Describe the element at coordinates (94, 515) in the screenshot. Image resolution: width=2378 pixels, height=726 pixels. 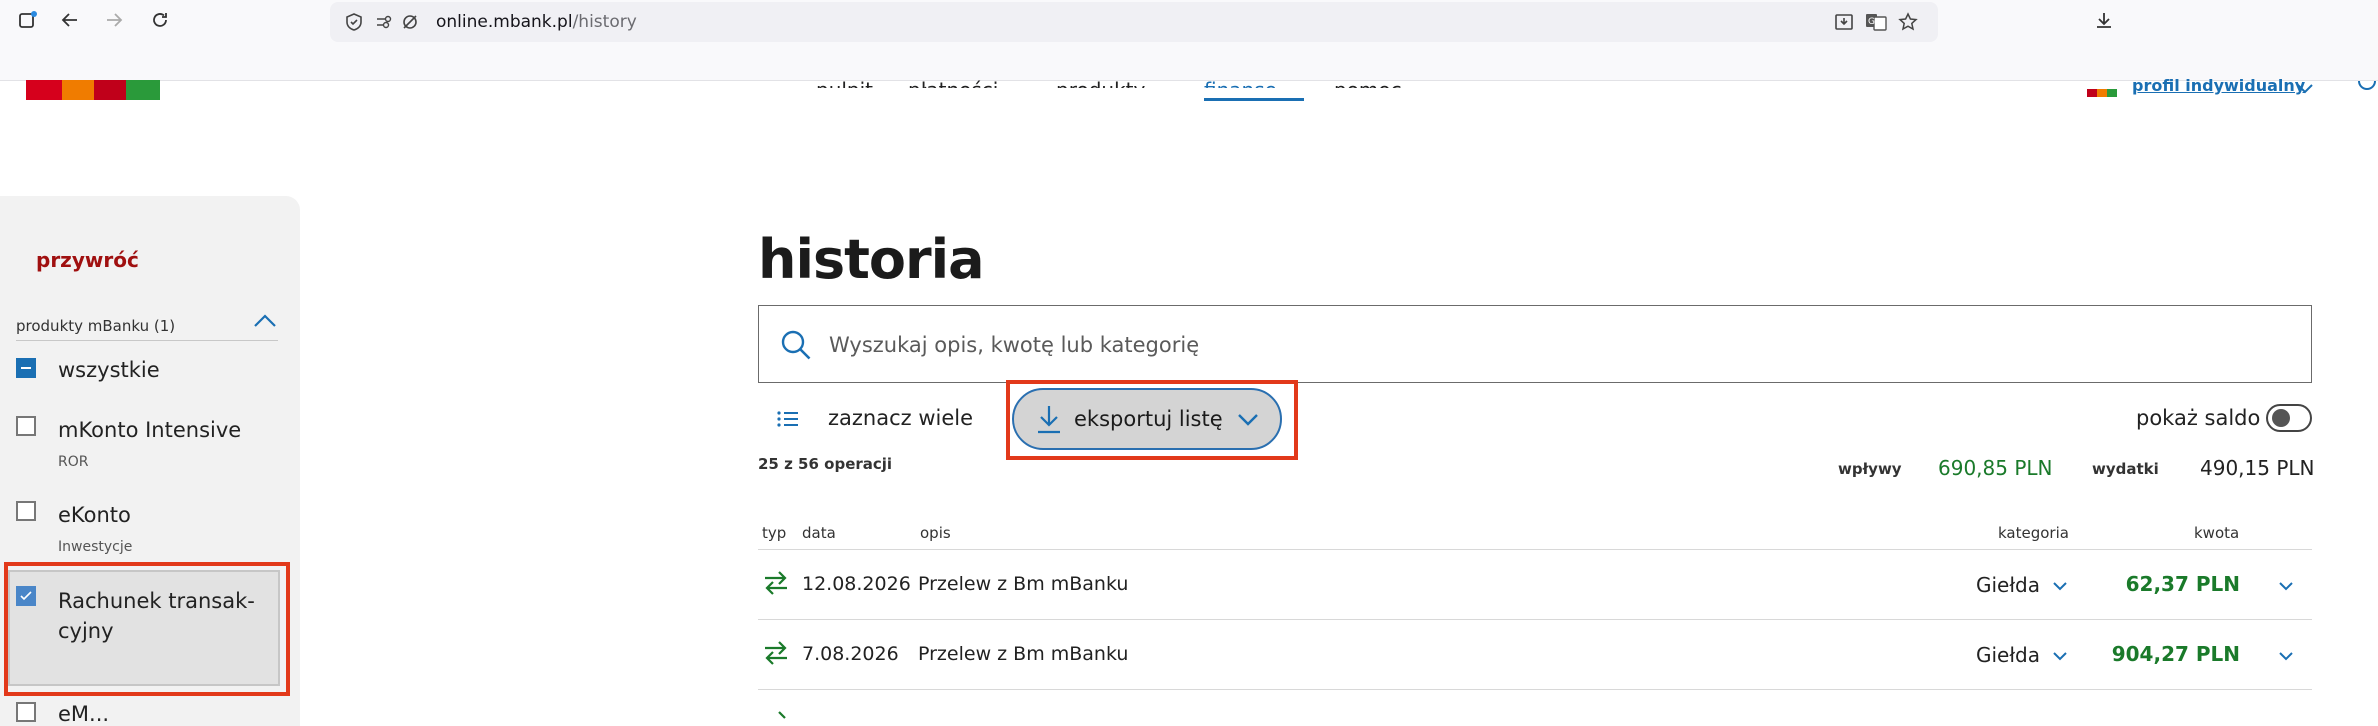
I see `account-ekonto-label: eKonto` at that location.